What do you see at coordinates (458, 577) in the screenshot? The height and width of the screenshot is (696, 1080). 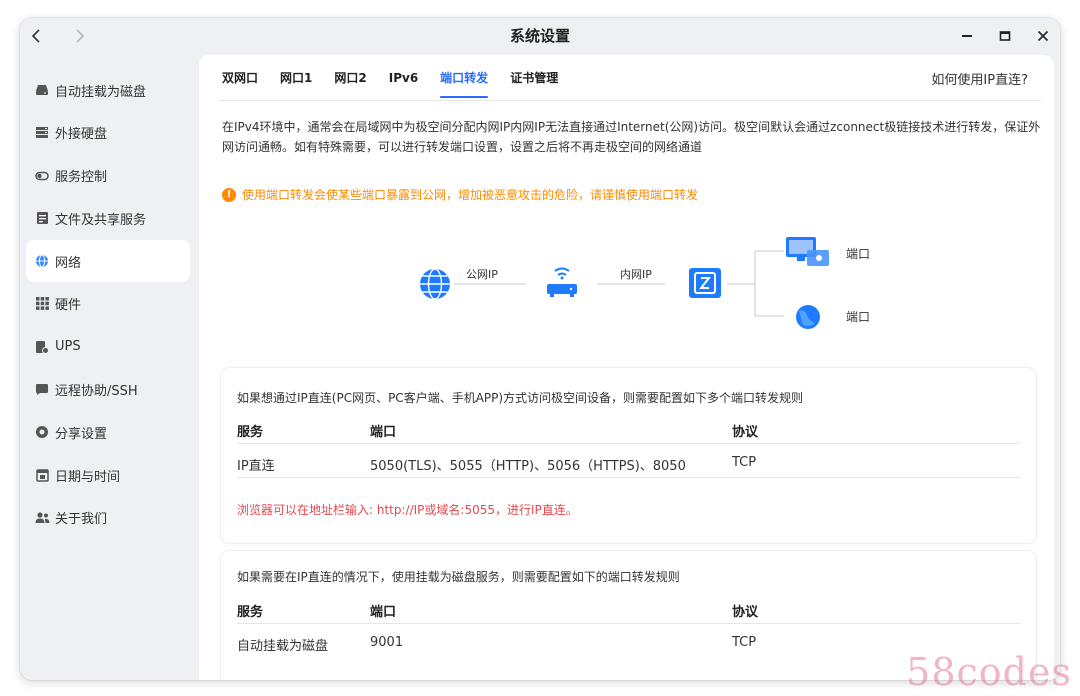 I see `card-title: 如果需要在IP直连的情况下，使用挂载为磁盘服务，则需要配置如下的端口转发规则` at bounding box center [458, 577].